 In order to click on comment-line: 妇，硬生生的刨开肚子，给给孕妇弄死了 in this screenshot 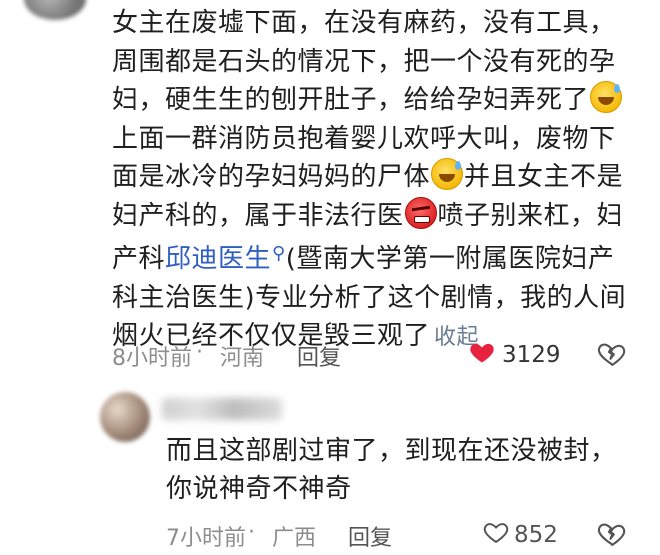, I will do `click(380, 100)`.